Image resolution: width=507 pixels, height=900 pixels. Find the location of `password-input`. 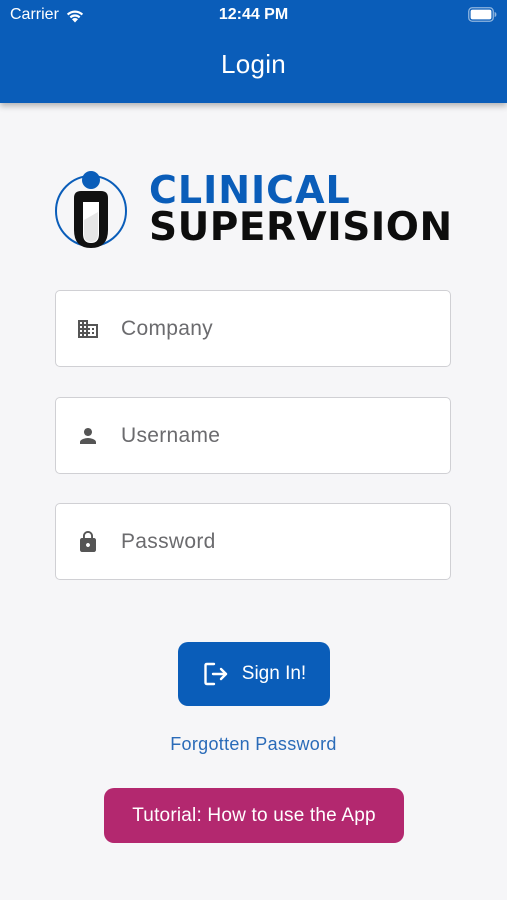

password-input is located at coordinates (271, 541).